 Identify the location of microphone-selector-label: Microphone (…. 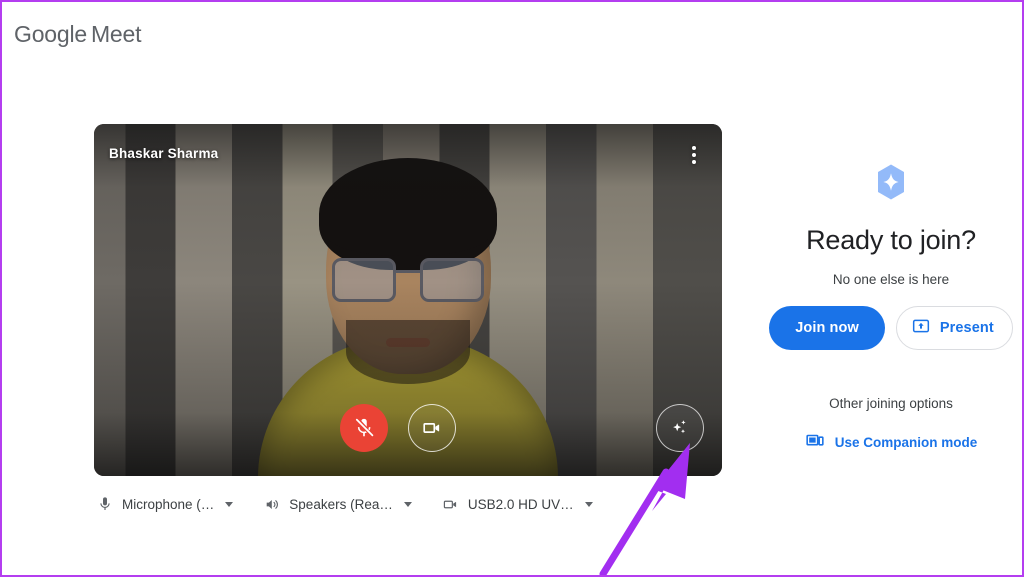
(168, 504).